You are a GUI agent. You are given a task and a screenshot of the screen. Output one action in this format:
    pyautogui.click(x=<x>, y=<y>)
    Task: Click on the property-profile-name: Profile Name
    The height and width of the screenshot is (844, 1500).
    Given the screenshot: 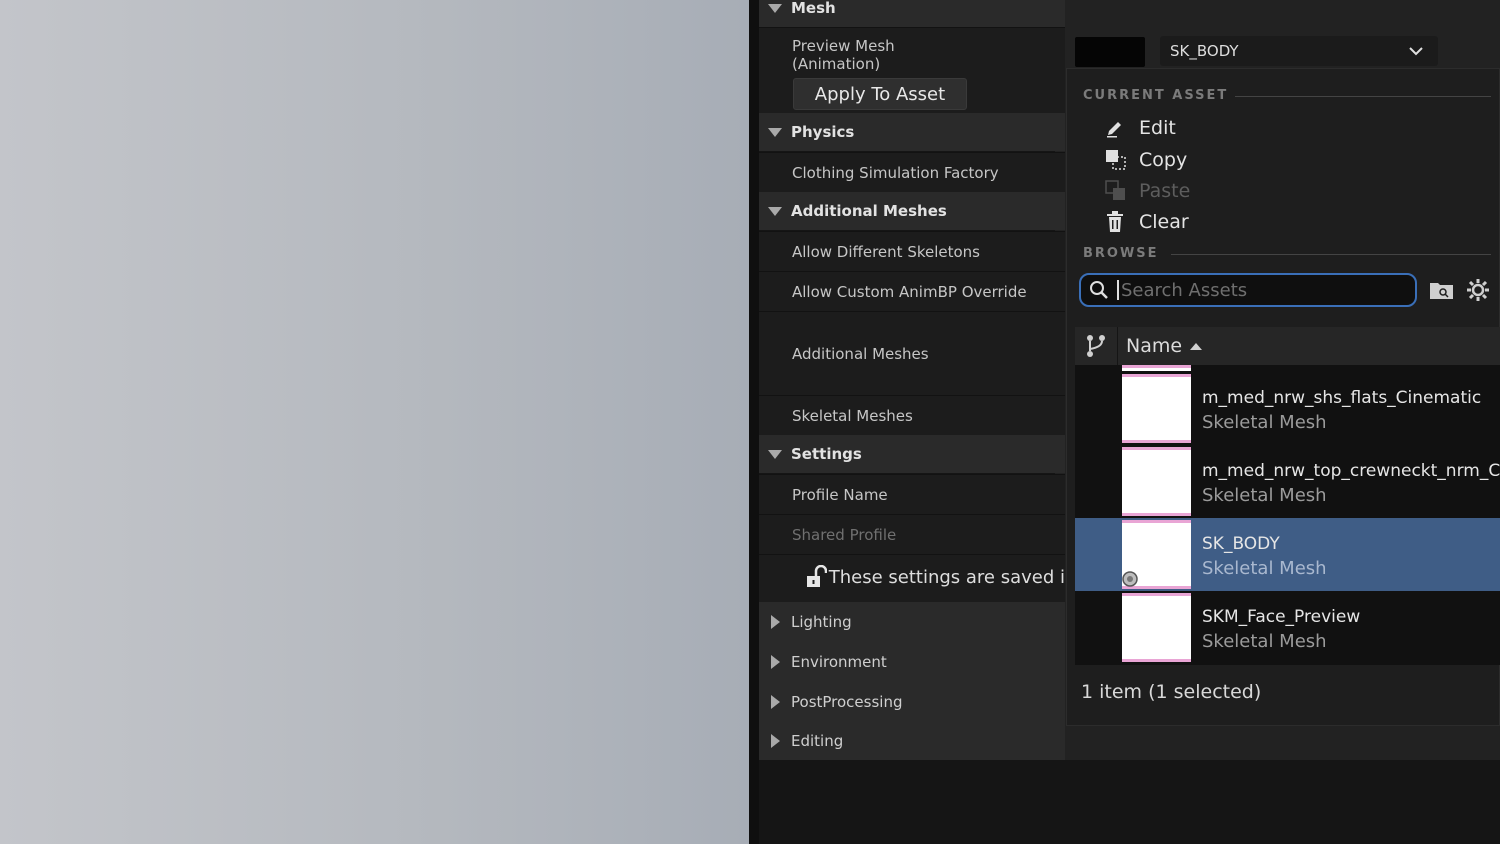 What is the action you would take?
    pyautogui.click(x=912, y=494)
    